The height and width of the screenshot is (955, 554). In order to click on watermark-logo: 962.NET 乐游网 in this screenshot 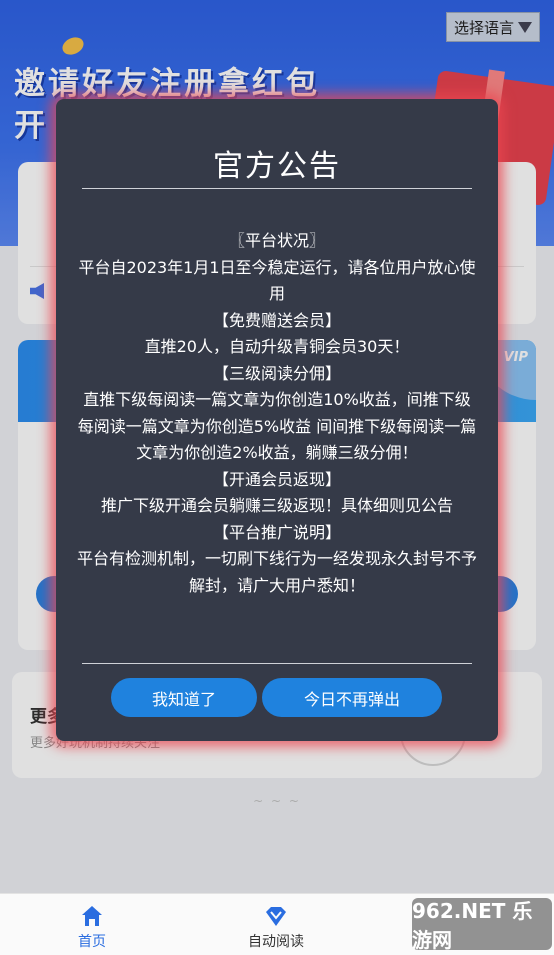, I will do `click(482, 925)`.